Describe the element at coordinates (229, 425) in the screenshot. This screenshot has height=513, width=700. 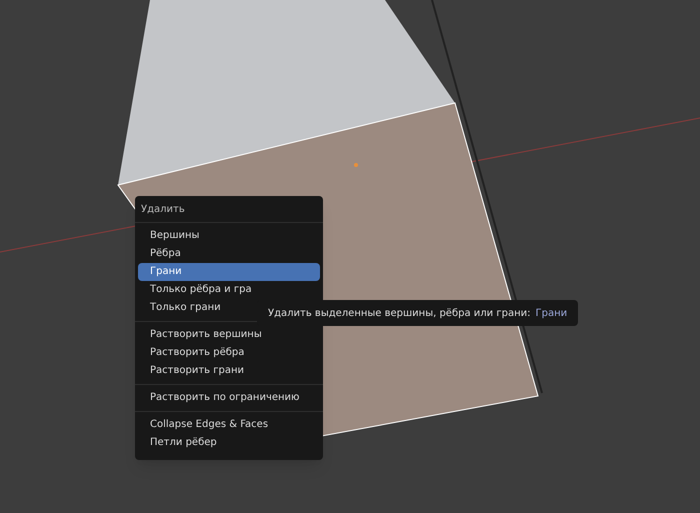
I see `menu-item: Collapse Edges & Faces` at that location.